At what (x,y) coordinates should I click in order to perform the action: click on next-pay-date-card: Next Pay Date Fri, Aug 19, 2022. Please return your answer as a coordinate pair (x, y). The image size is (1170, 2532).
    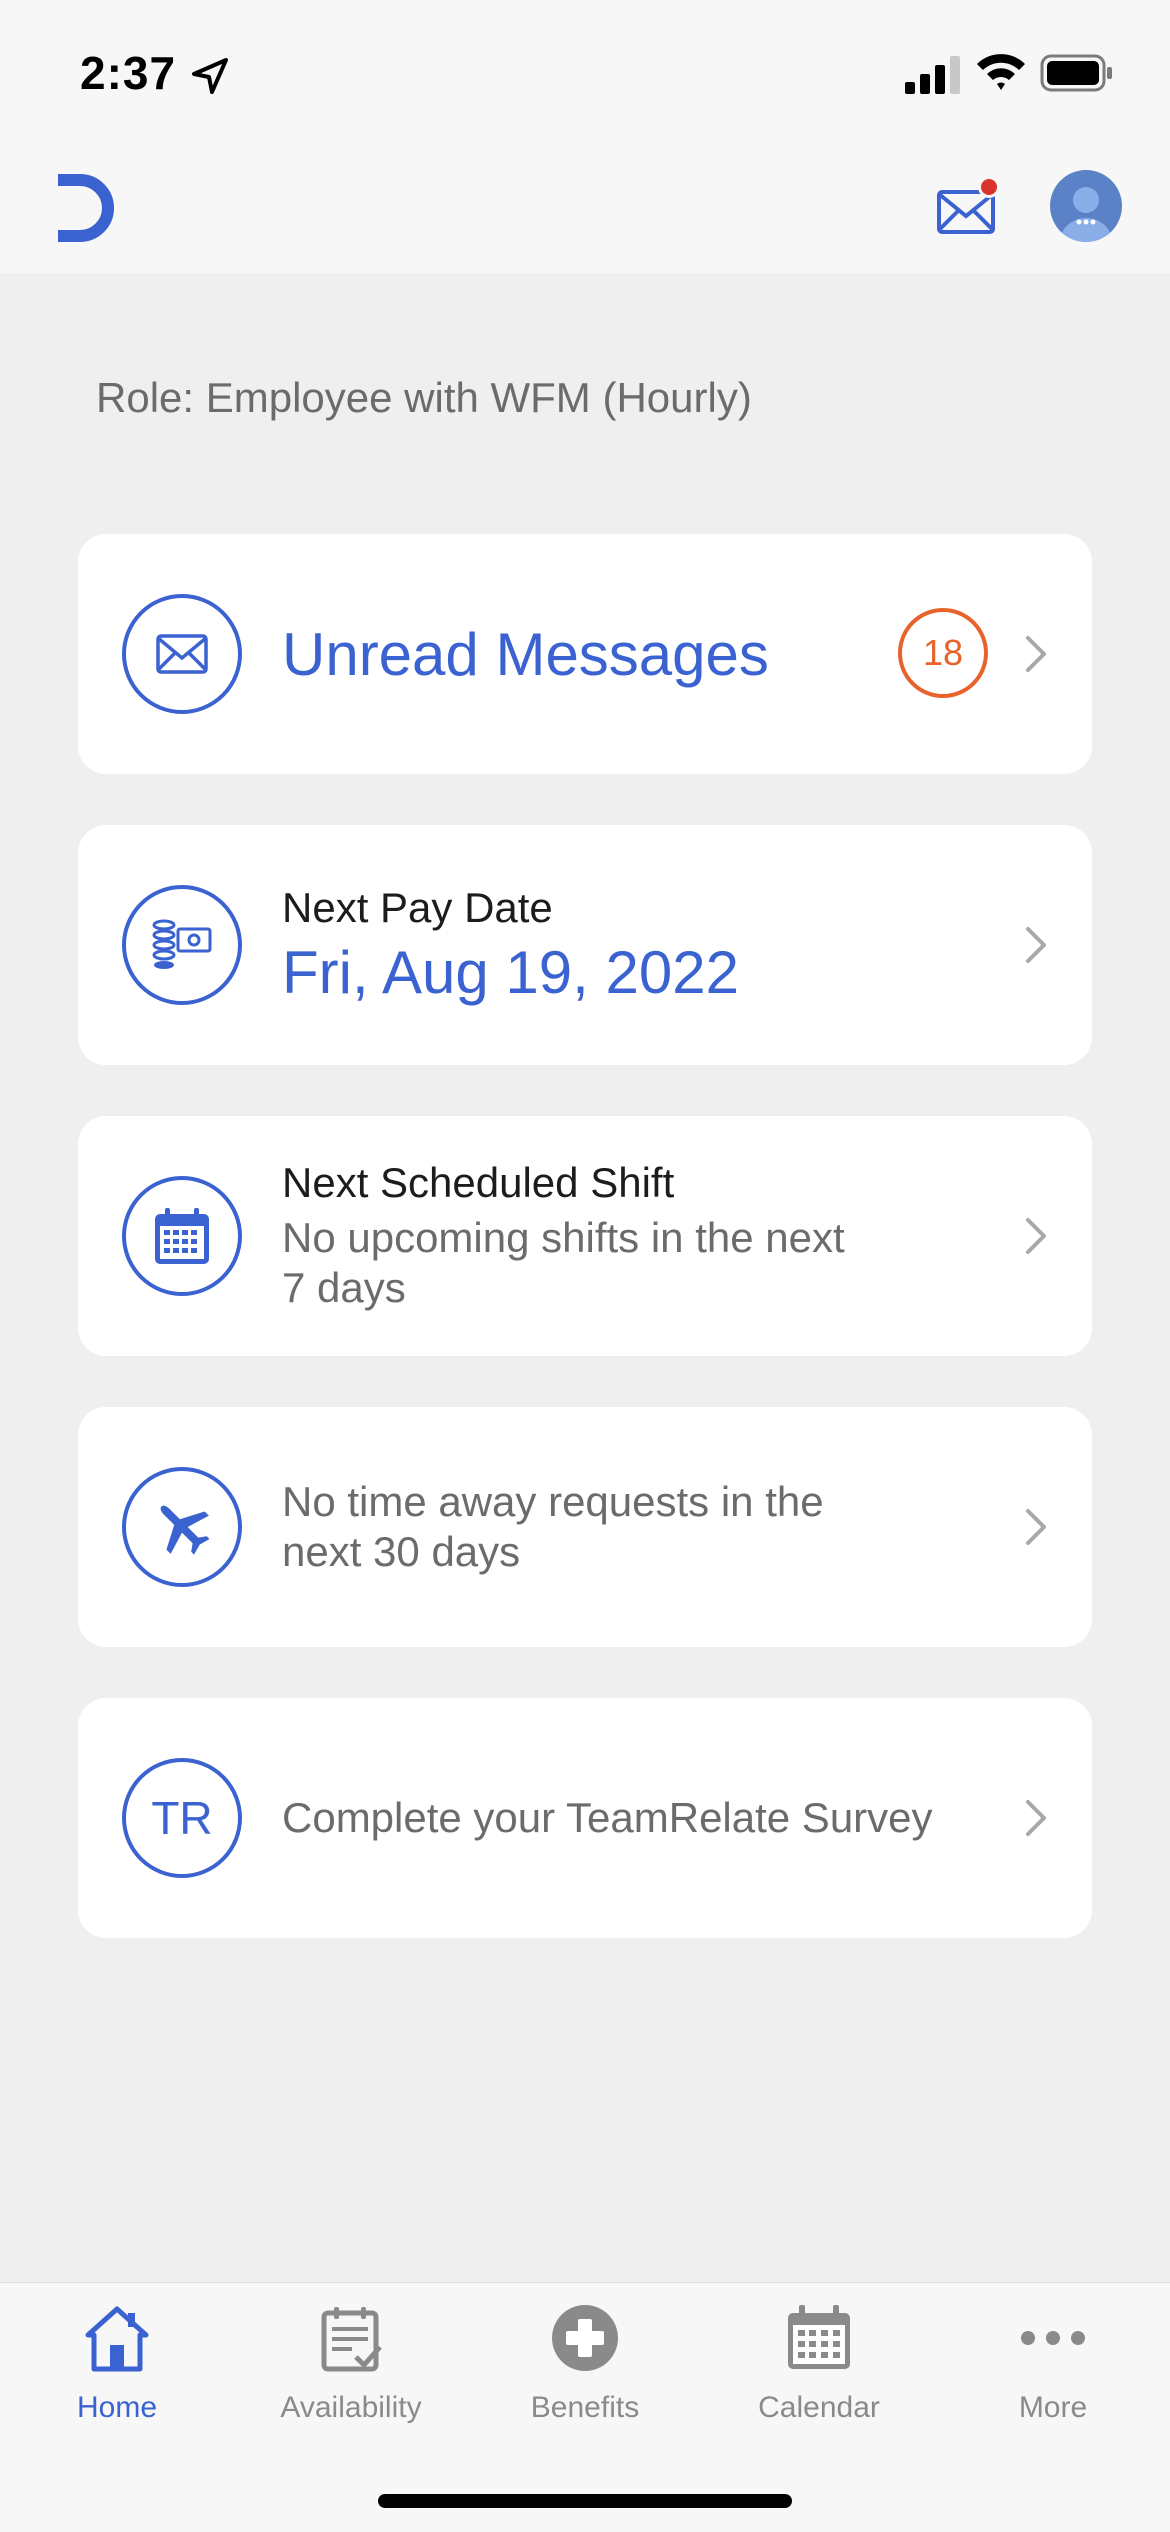
    Looking at the image, I should click on (585, 945).